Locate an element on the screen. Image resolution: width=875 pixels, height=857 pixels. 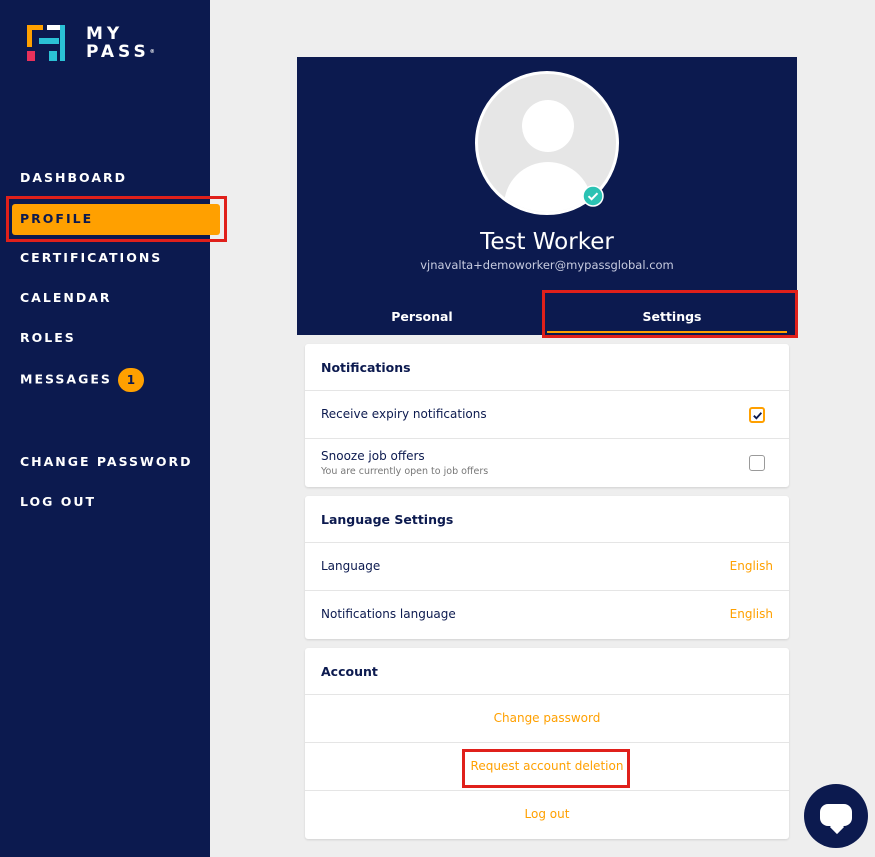
notifications-language-label: Notifications language is located at coordinates (388, 614).